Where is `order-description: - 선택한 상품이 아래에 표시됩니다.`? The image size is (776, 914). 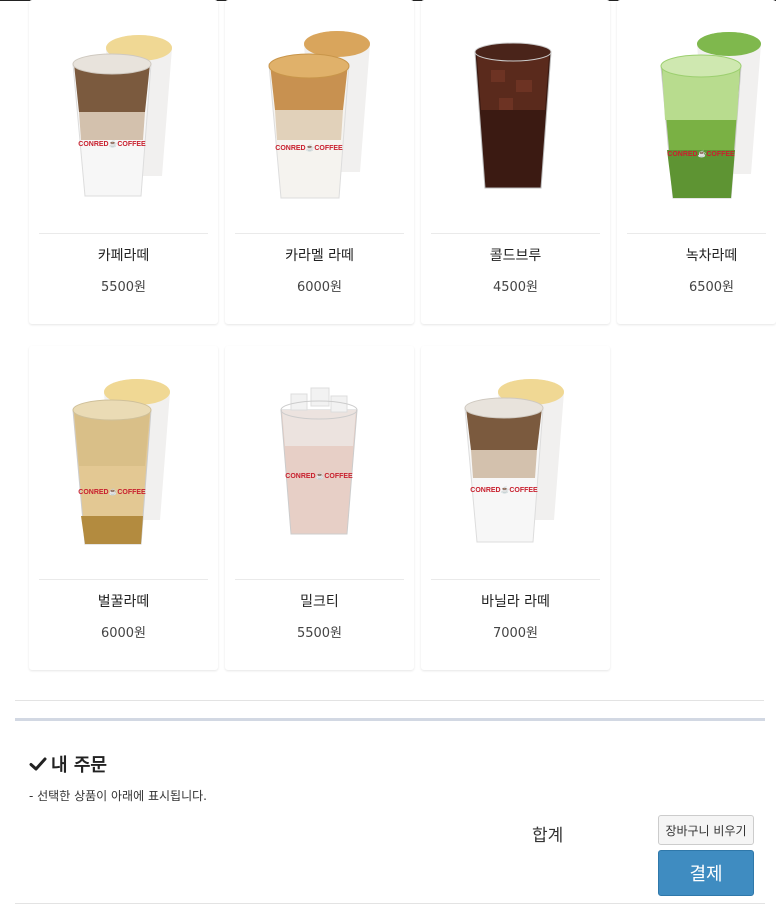
order-description: - 선택한 상품이 아래에 표시됩니다. is located at coordinates (118, 796).